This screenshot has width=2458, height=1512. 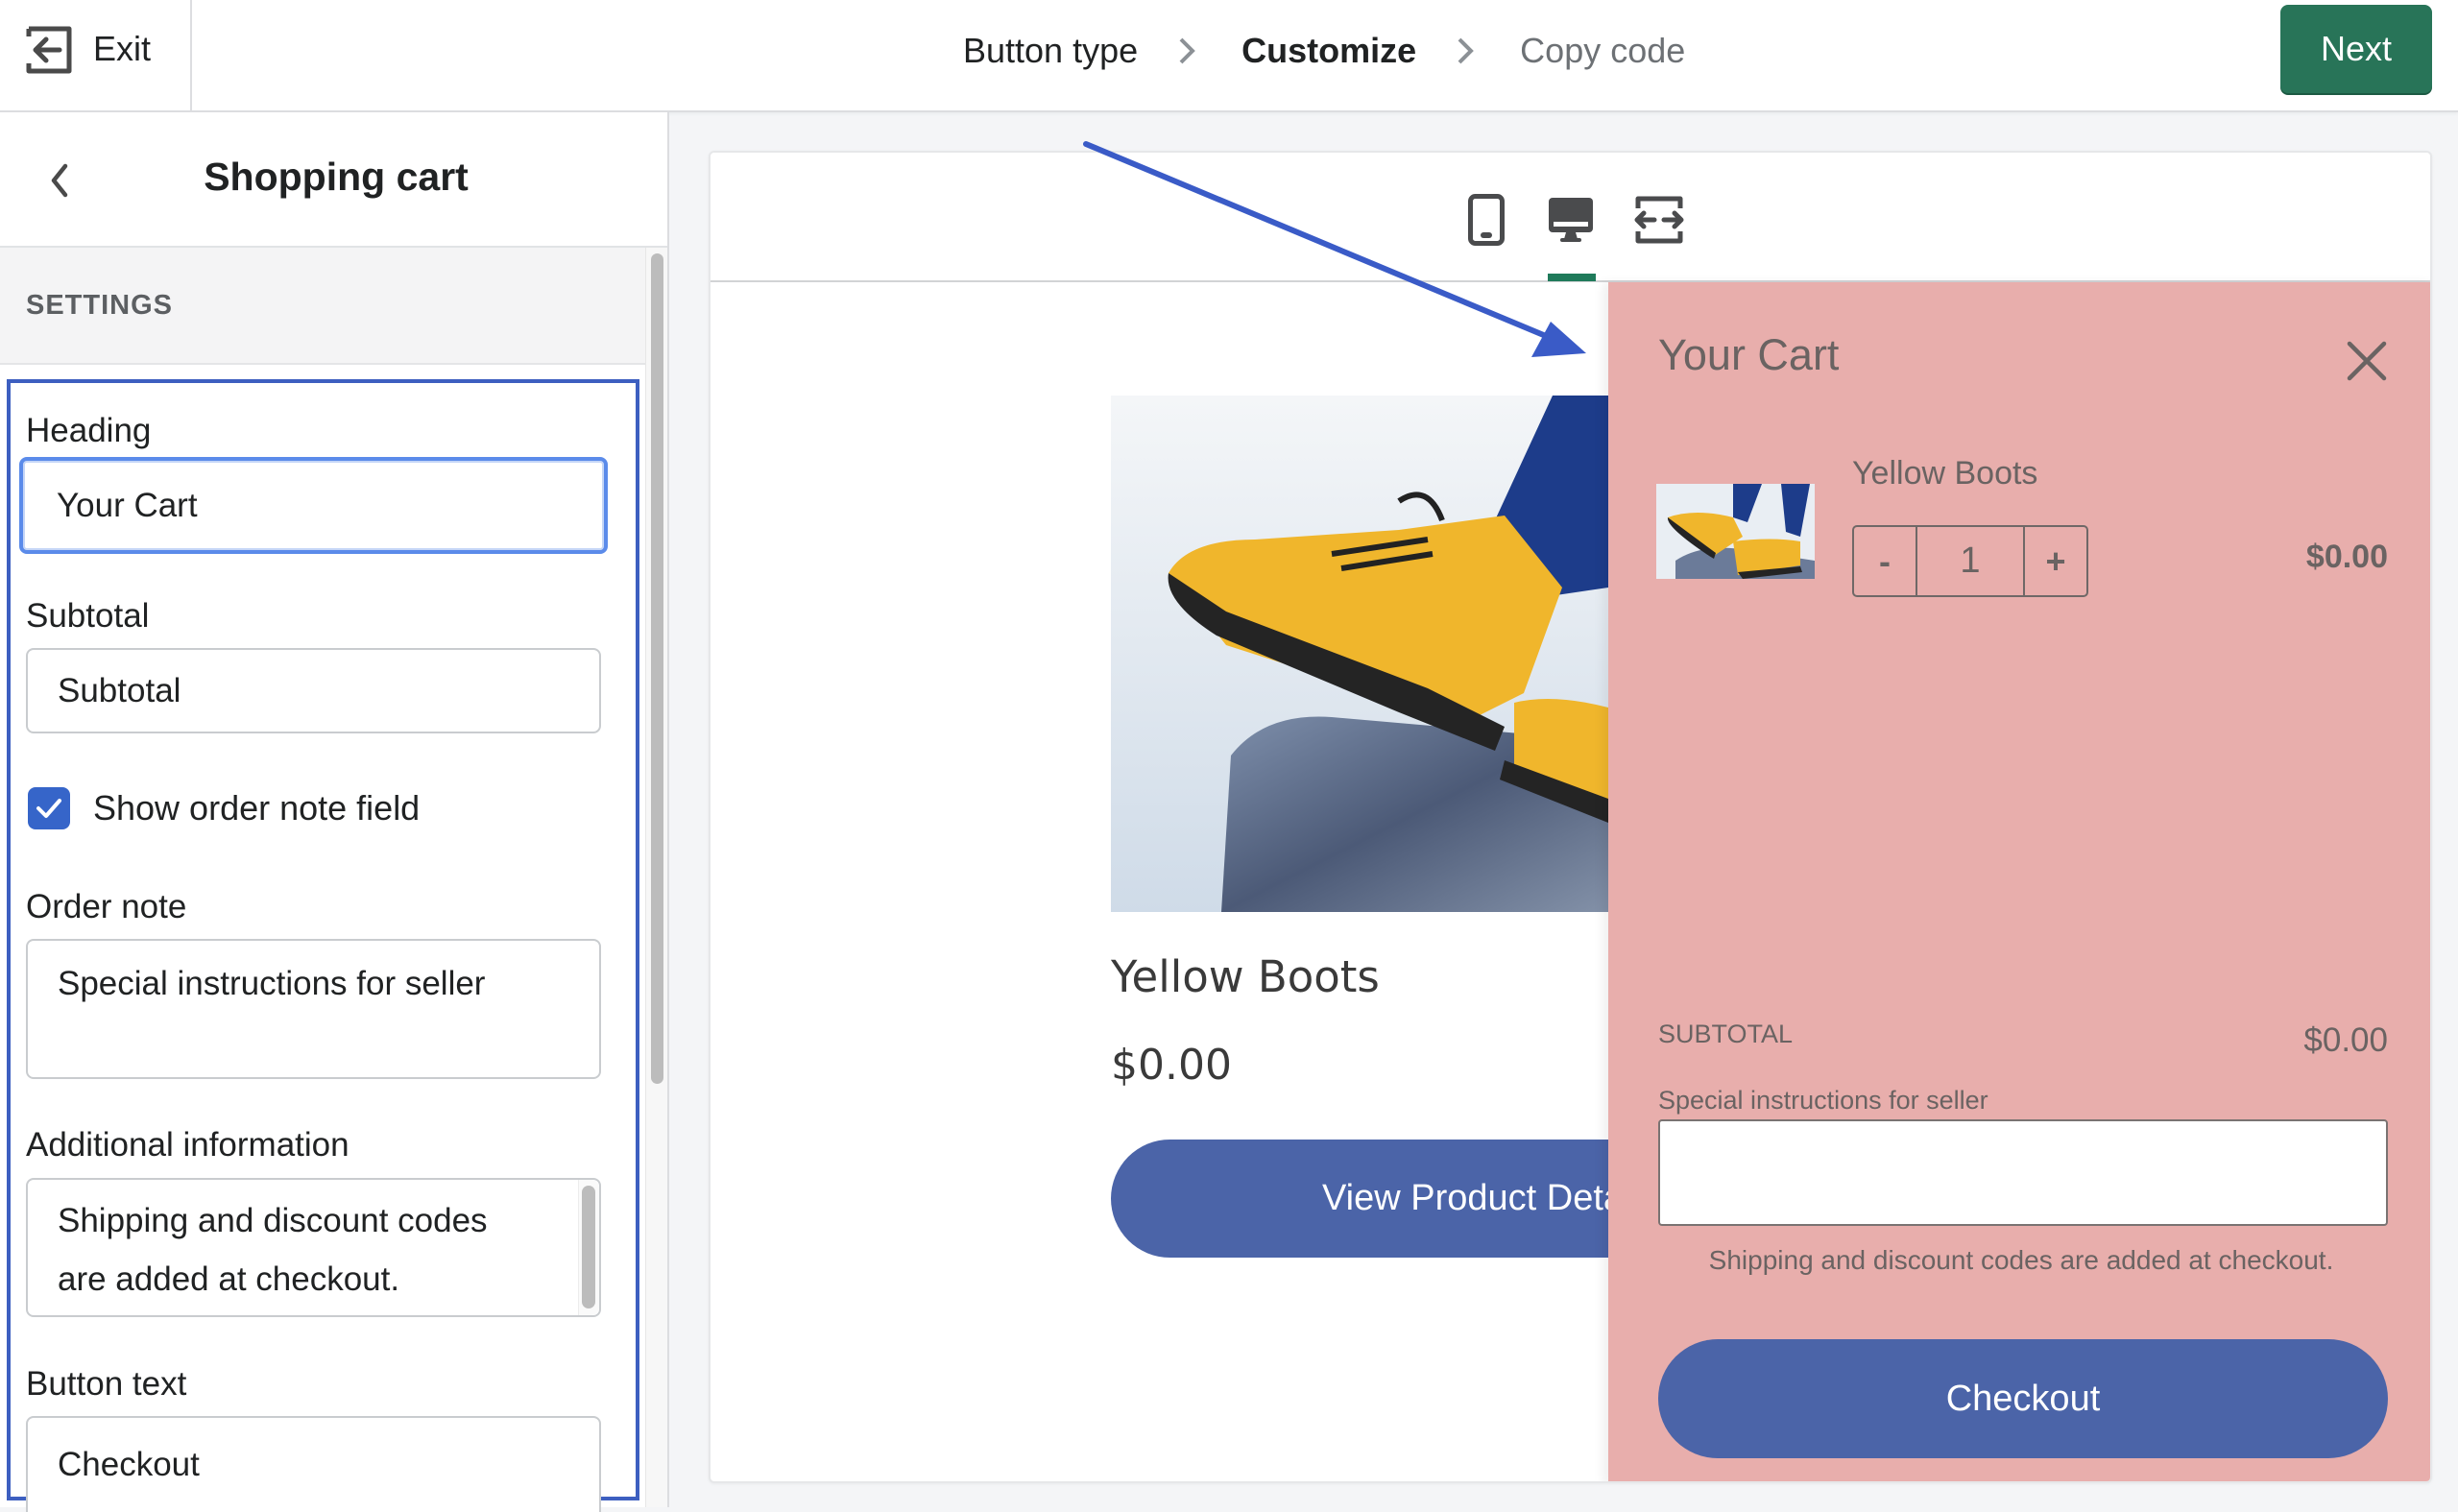 I want to click on exit-arrow-icon, so click(x=49, y=50).